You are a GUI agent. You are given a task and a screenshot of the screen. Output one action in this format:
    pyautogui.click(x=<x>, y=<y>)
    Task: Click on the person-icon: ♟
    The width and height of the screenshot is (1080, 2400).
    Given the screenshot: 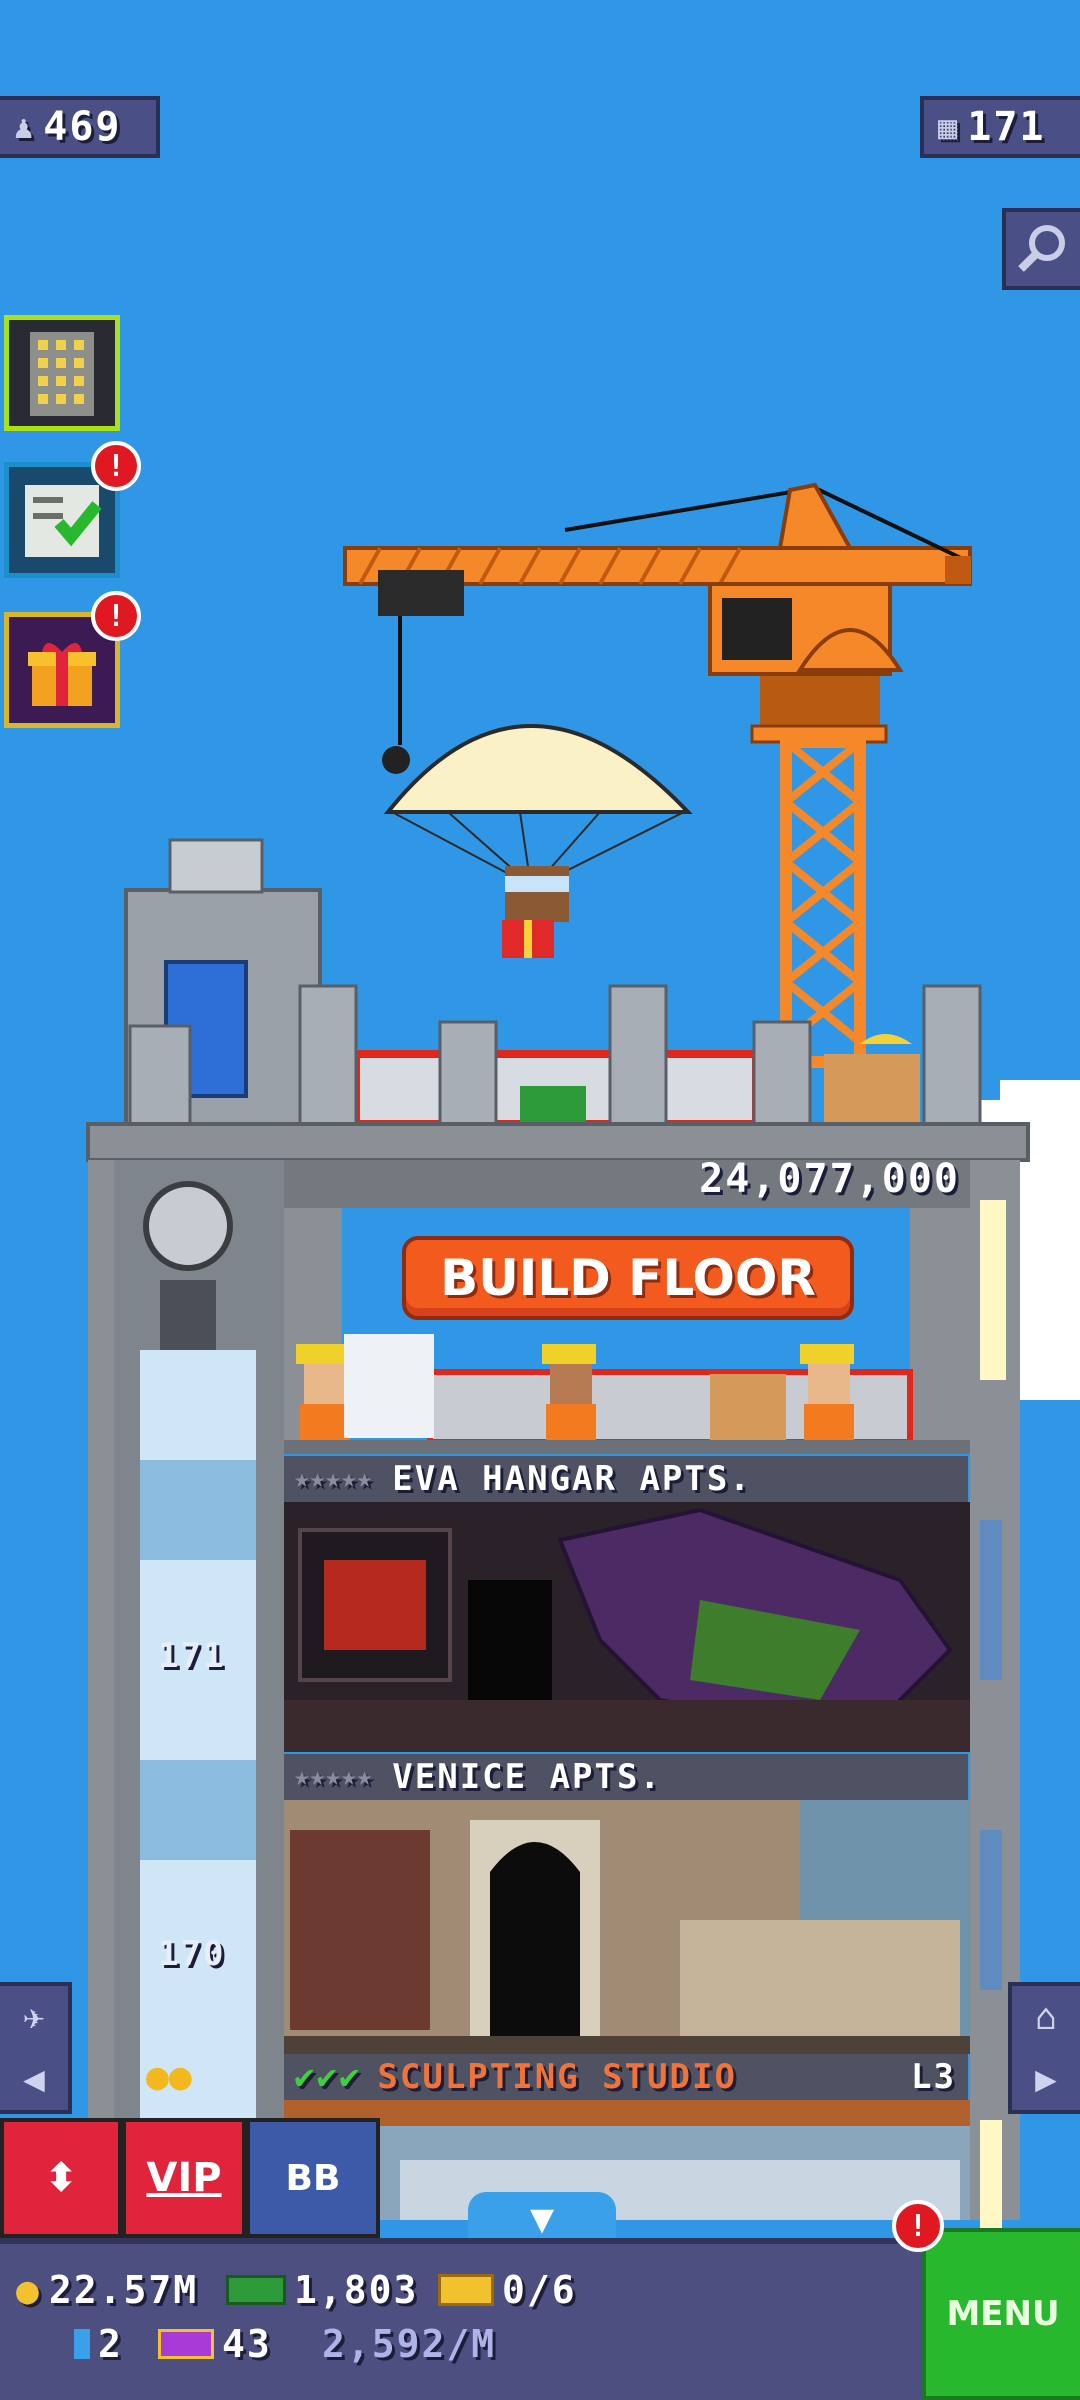 What is the action you would take?
    pyautogui.click(x=25, y=127)
    